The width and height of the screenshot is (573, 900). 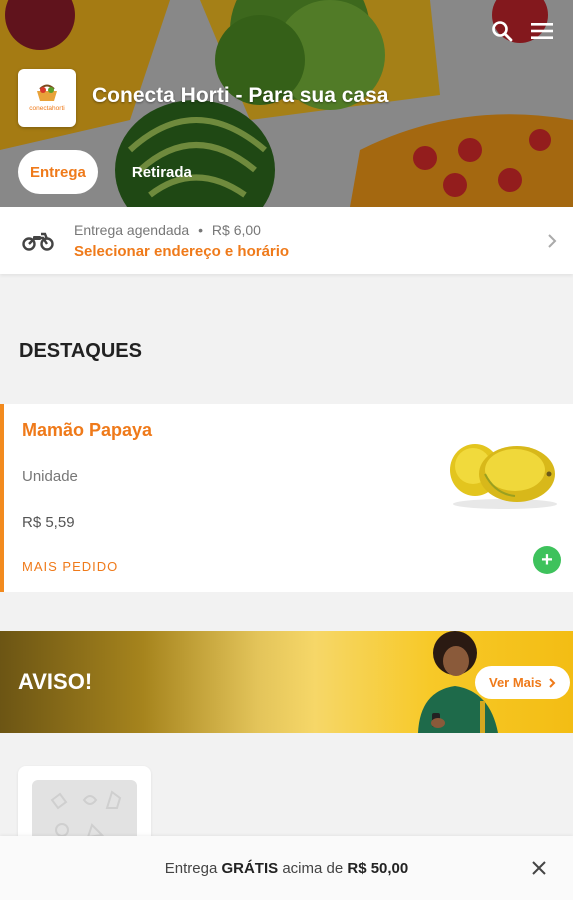 What do you see at coordinates (55, 681) in the screenshot?
I see `banner-title: AVISO!` at bounding box center [55, 681].